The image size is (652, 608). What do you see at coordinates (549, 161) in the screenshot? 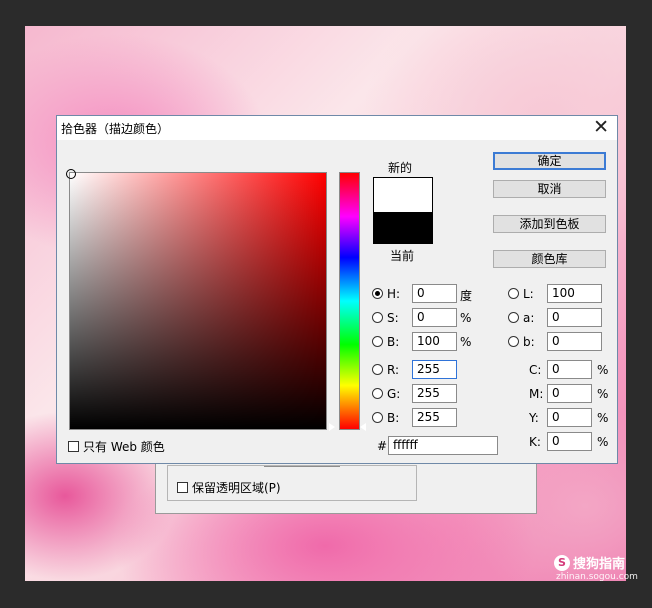
I see `ok-button: 确定` at bounding box center [549, 161].